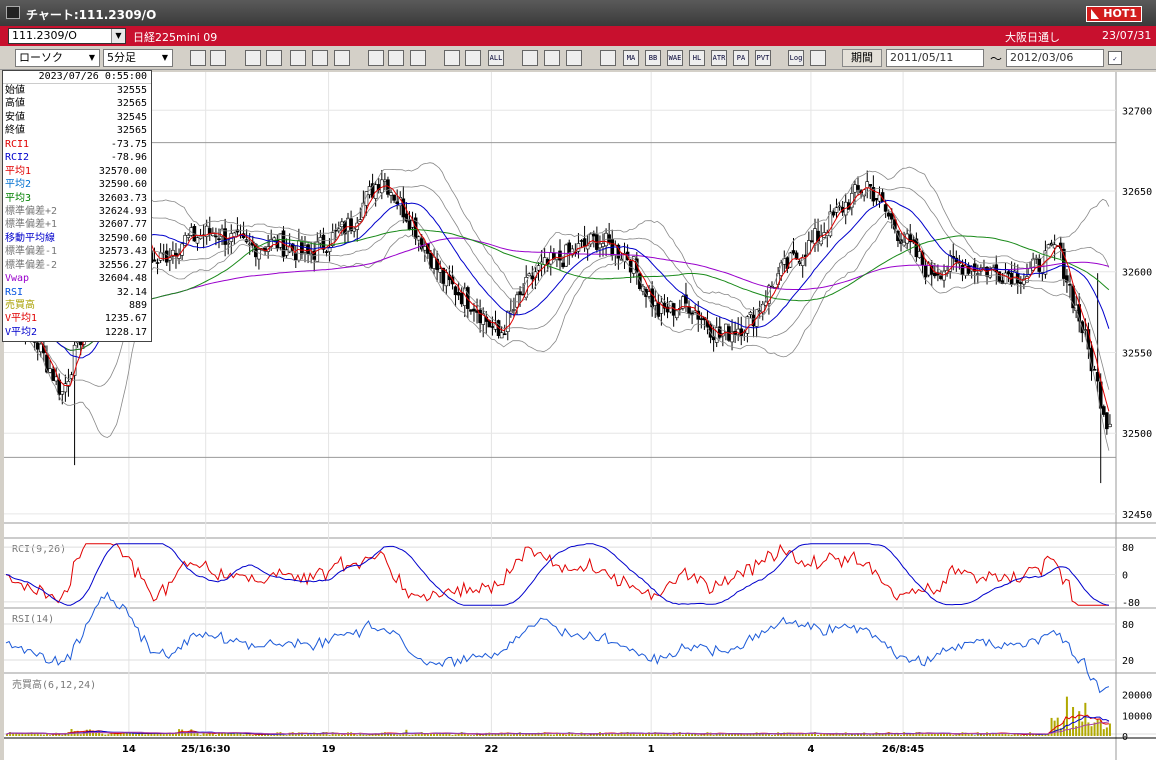  What do you see at coordinates (719, 58) in the screenshot?
I see `atr-icon: ATR` at bounding box center [719, 58].